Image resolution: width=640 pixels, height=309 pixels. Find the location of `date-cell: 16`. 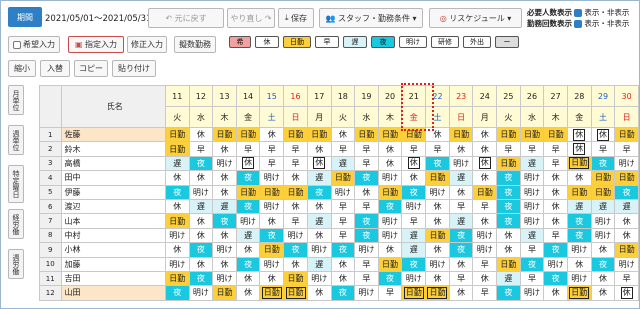

date-cell: 16 is located at coordinates (295, 96).